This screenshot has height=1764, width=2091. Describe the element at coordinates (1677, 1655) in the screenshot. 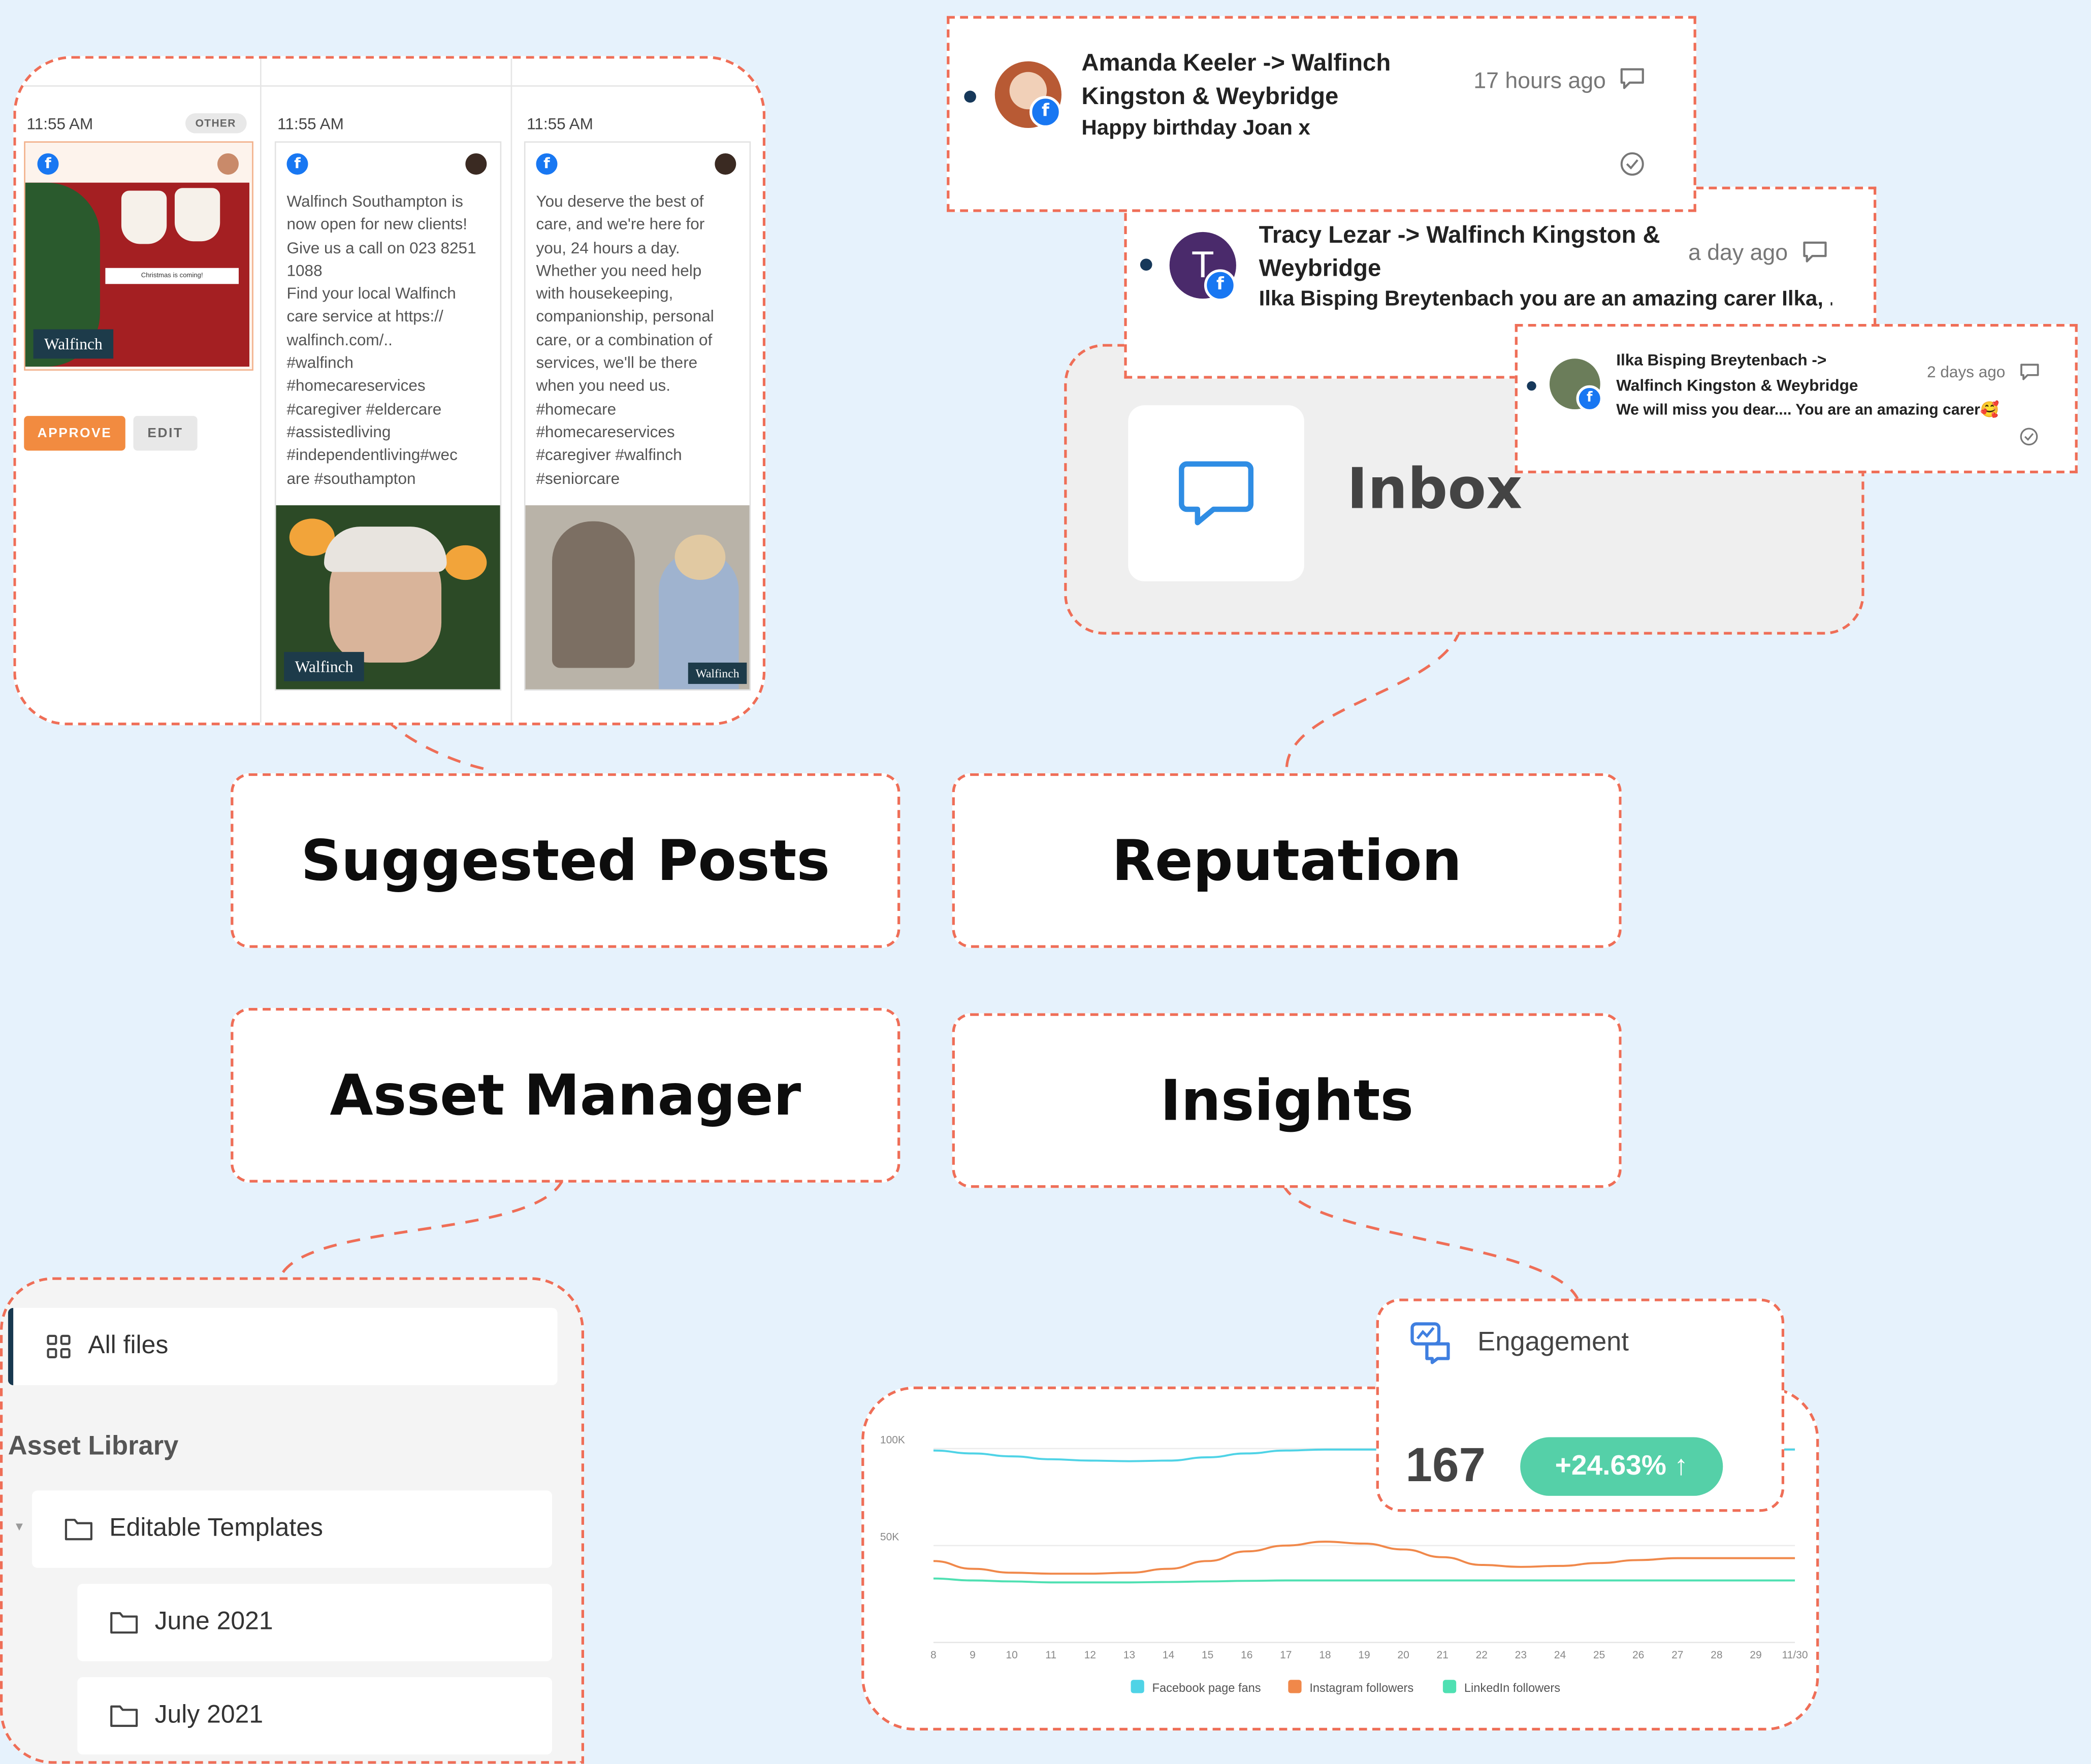

I see `x-tick-label: 27` at that location.